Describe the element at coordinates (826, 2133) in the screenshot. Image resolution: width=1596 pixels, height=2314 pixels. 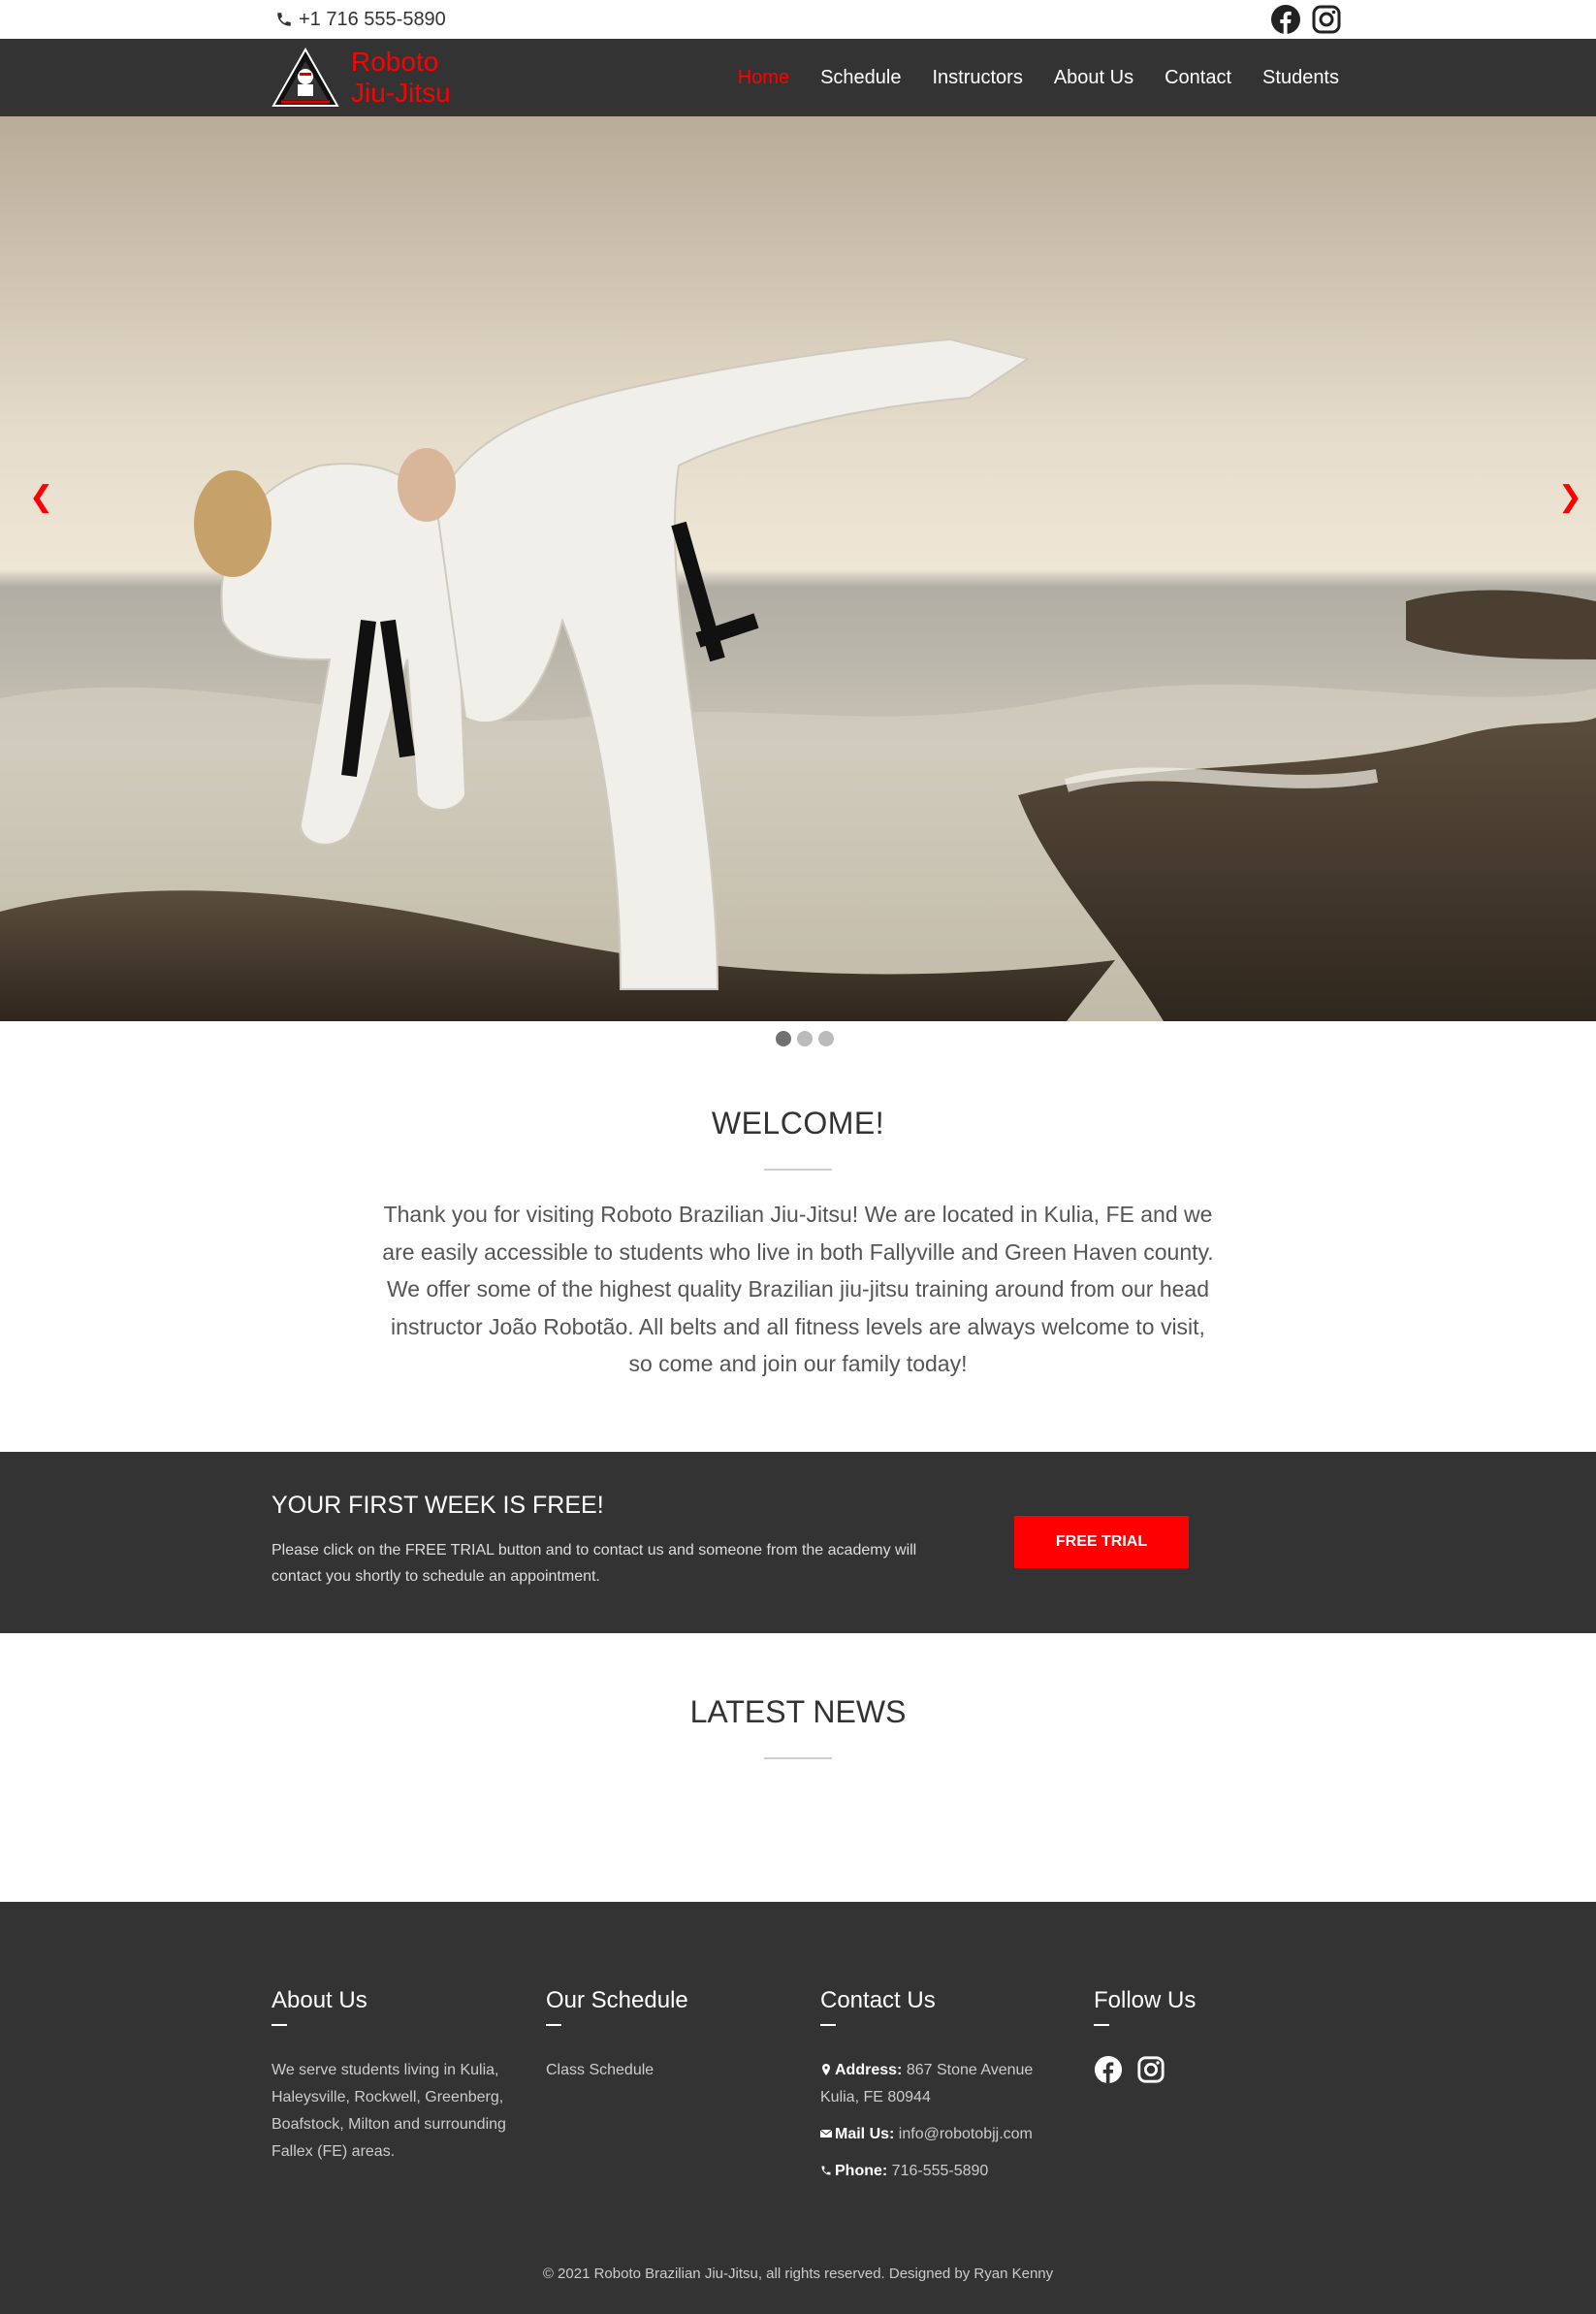
I see `envelope-icon` at that location.